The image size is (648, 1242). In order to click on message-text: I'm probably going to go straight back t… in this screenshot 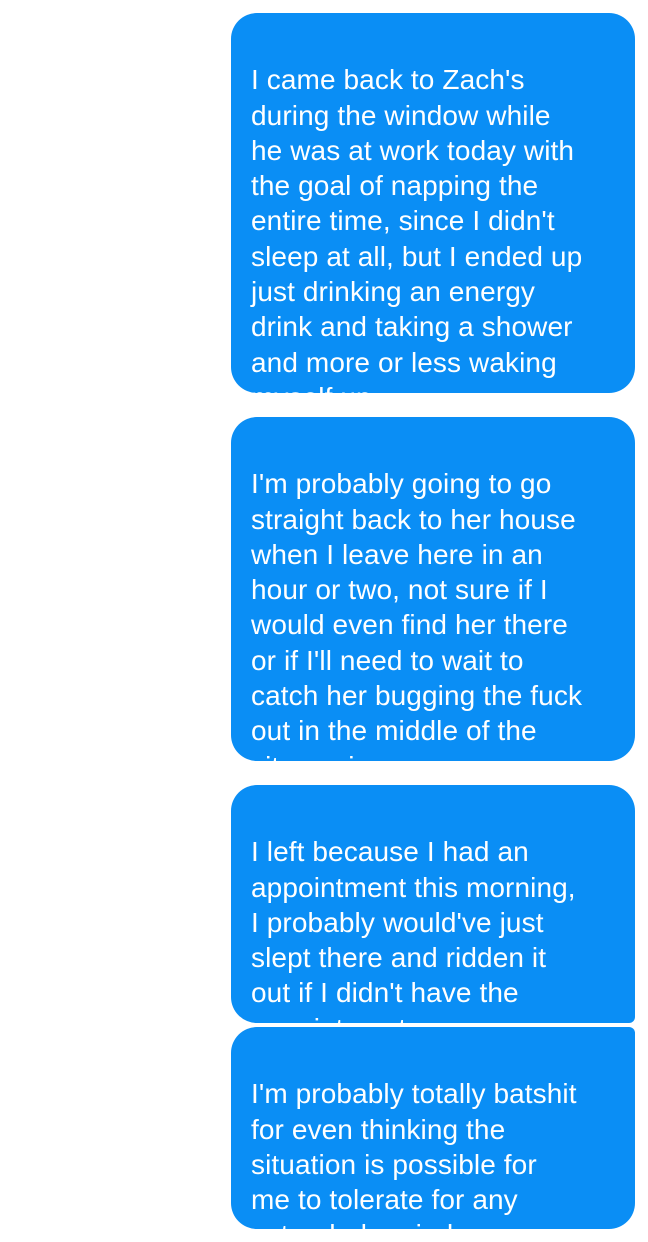, I will do `click(417, 614)`.